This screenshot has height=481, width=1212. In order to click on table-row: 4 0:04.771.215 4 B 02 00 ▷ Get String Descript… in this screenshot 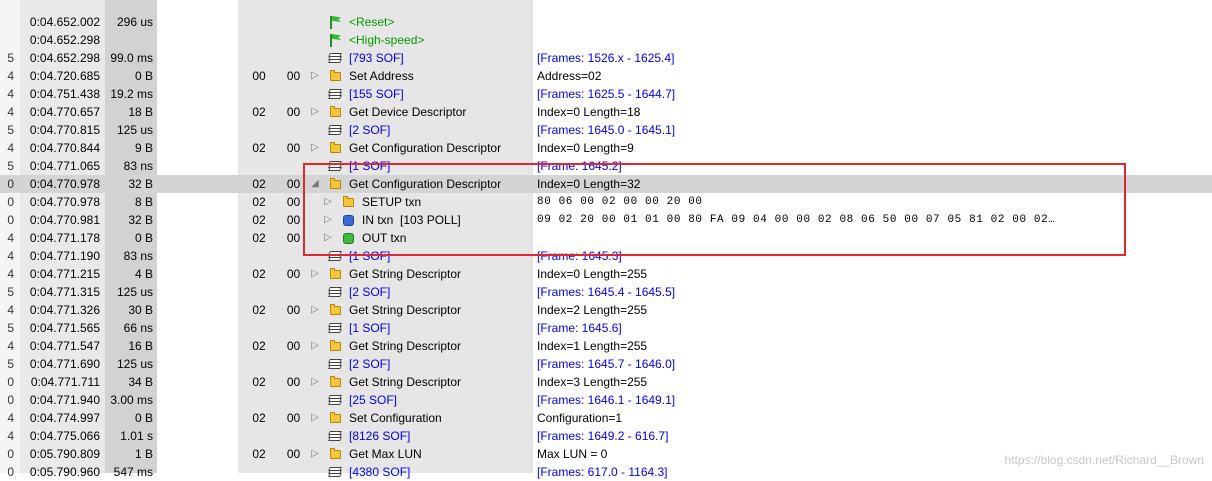, I will do `click(606, 274)`.